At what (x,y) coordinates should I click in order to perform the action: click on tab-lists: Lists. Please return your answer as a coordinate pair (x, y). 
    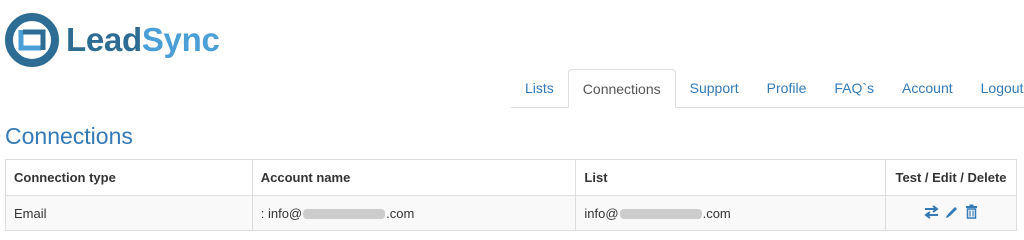
    Looking at the image, I should click on (539, 88).